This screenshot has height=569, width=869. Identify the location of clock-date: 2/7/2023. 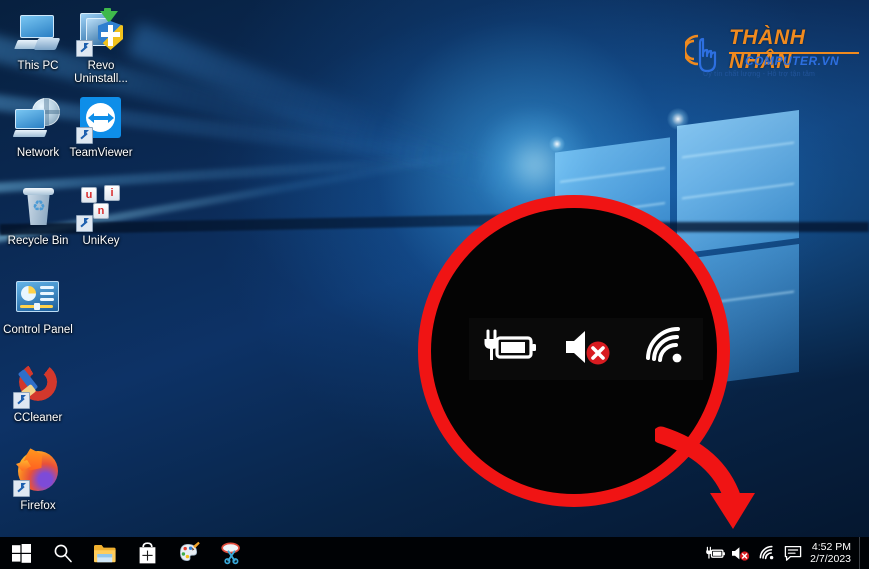
(830, 559).